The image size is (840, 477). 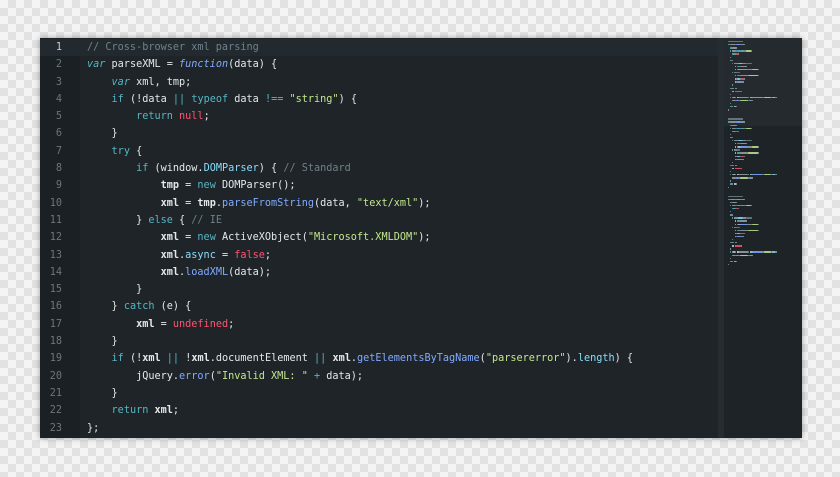 What do you see at coordinates (379, 64) in the screenshot?
I see `code-line: 2 var parseXML = function(data) {` at bounding box center [379, 64].